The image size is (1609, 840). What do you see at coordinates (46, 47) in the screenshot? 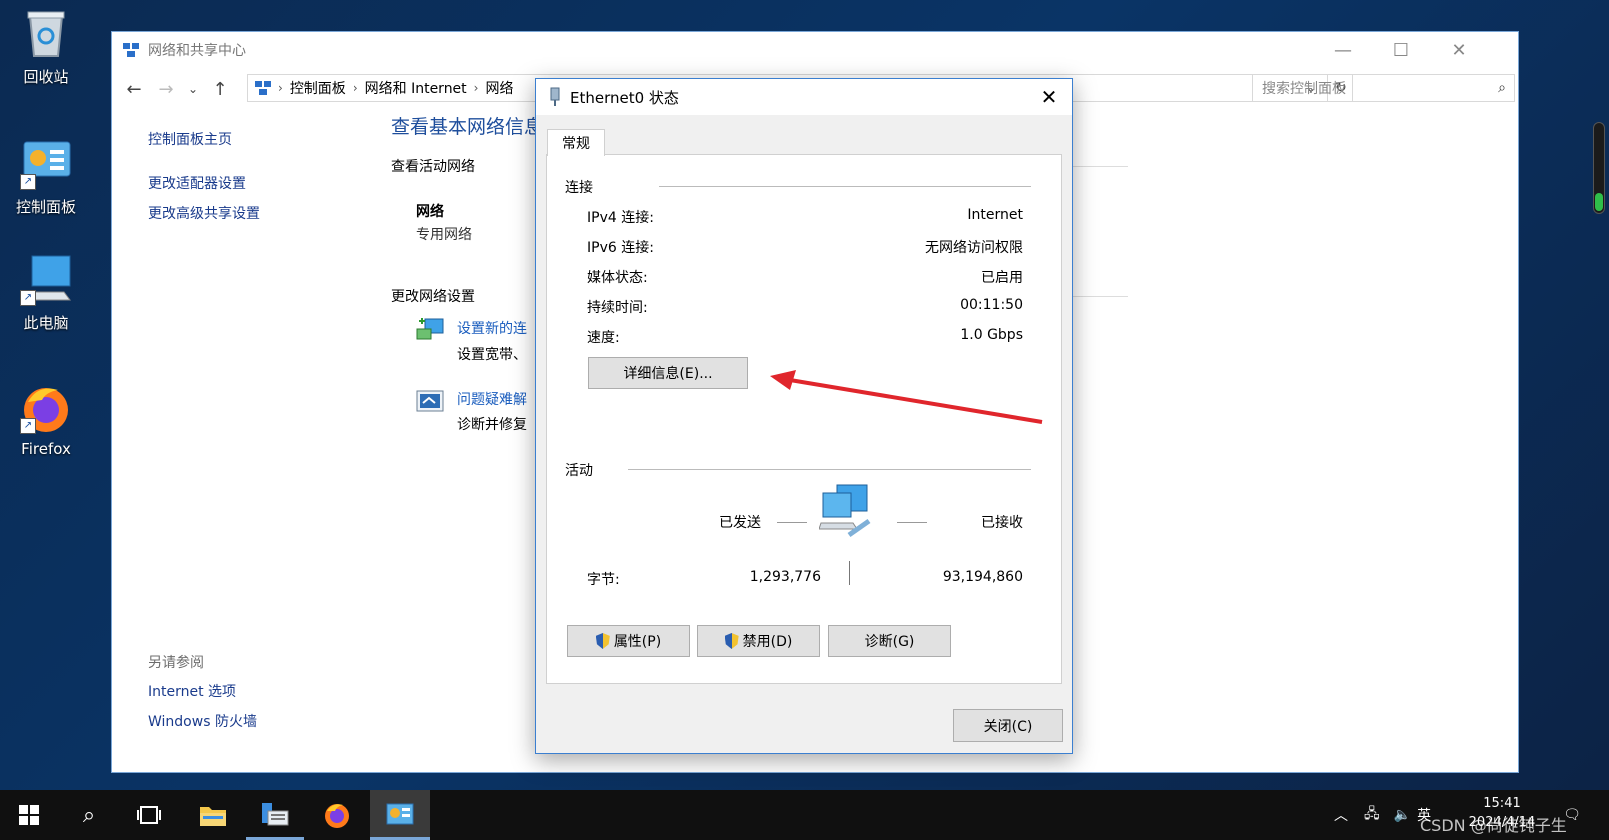
I see `desktop-icon-recycle-bin: 回收站` at bounding box center [46, 47].